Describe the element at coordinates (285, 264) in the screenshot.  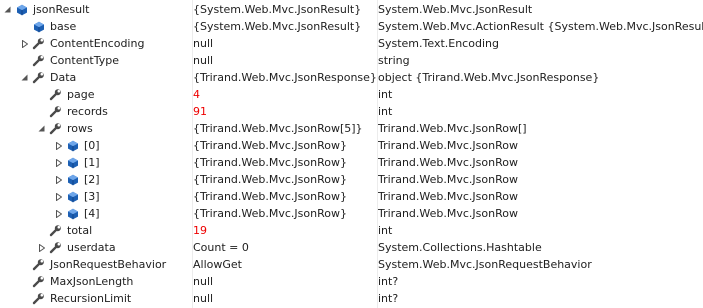
I see `value-cell: AllowGet` at that location.